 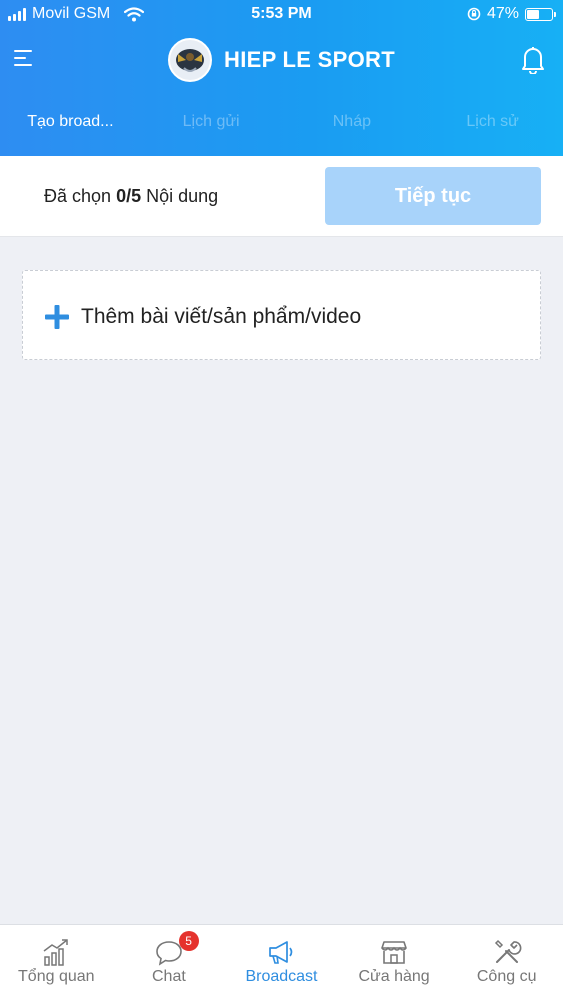 I want to click on nav-tools-label: Công cụ, so click(x=506, y=976).